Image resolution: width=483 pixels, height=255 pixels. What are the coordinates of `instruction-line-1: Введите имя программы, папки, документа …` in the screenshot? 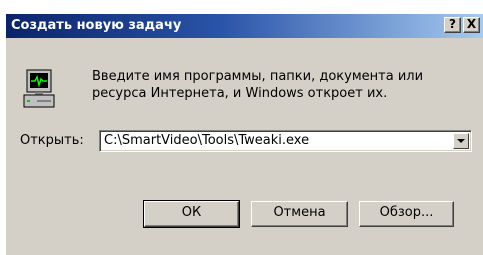 It's located at (258, 76).